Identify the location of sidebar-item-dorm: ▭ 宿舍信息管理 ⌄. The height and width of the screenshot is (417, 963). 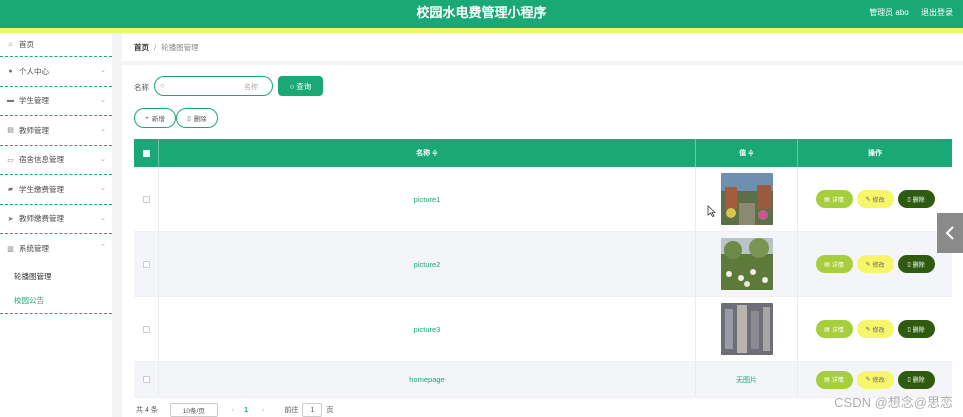
(56, 160).